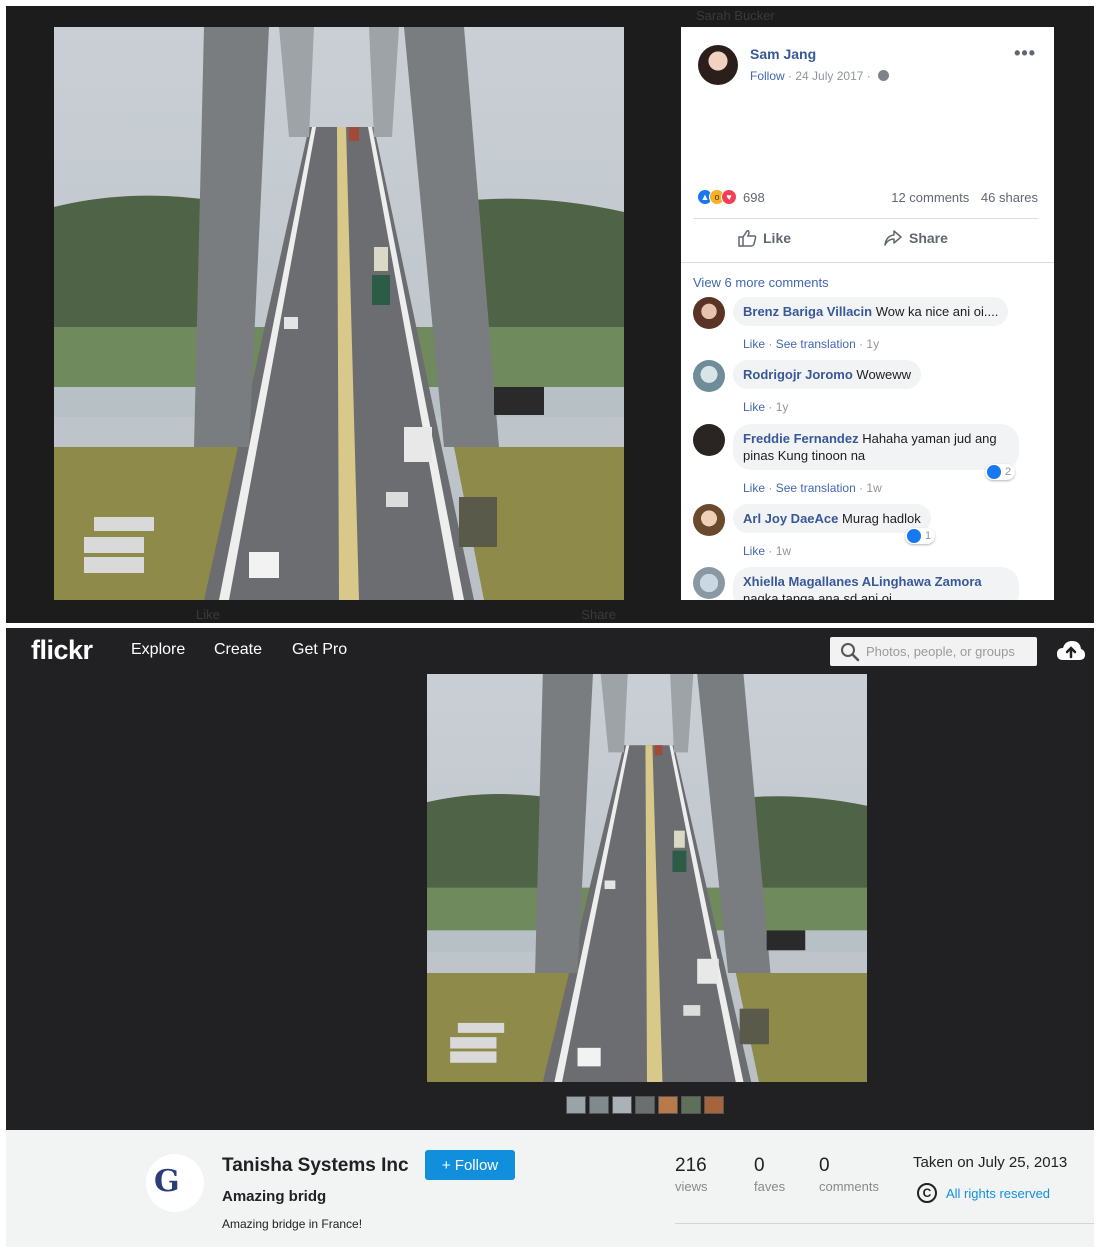 The width and height of the screenshot is (1100, 1251). I want to click on commenter-name: Arl Joy DaeAce, so click(790, 518).